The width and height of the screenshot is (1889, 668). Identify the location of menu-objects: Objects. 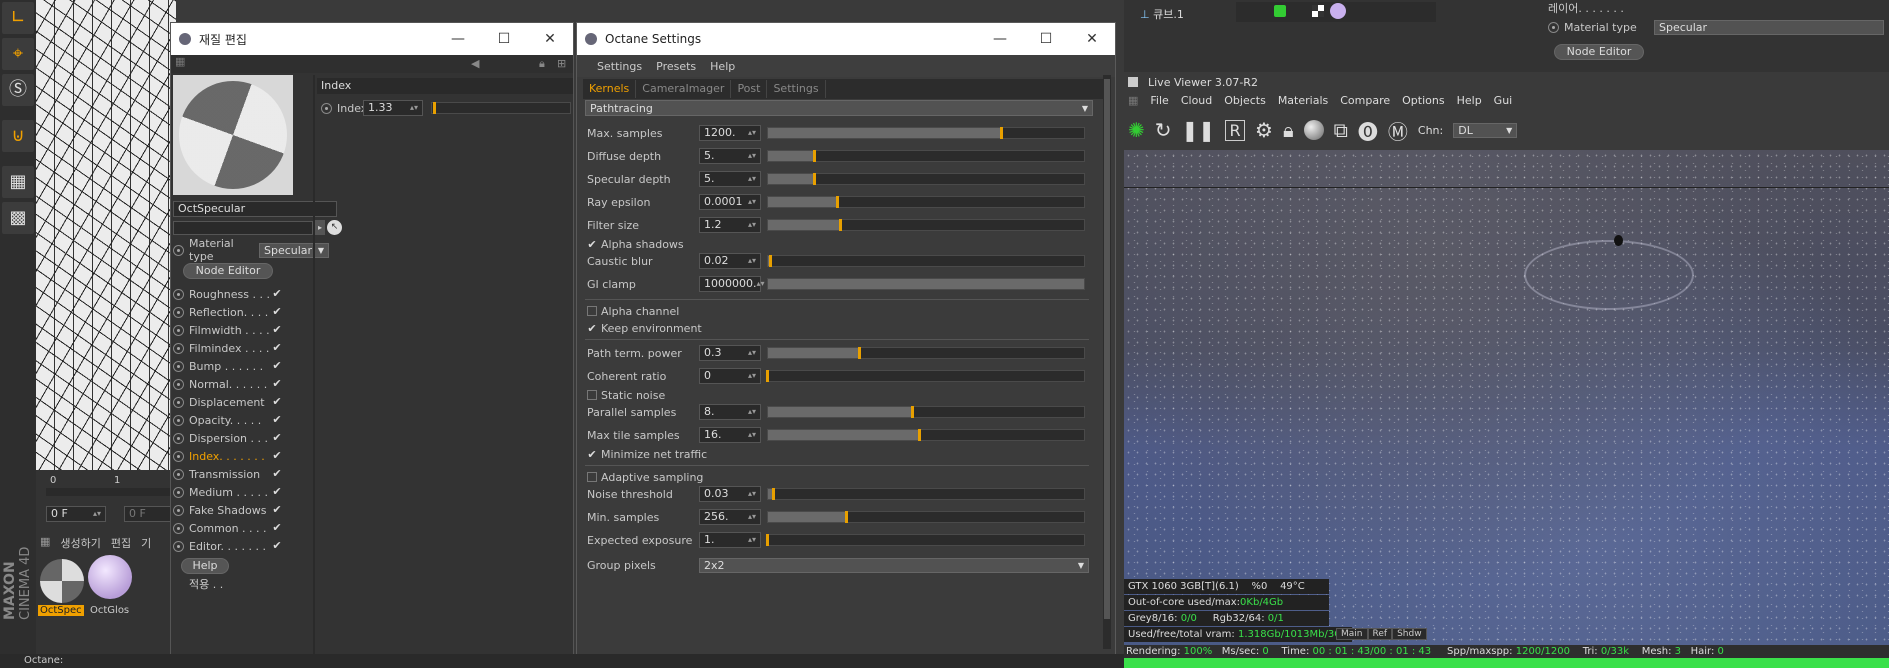
(1245, 103).